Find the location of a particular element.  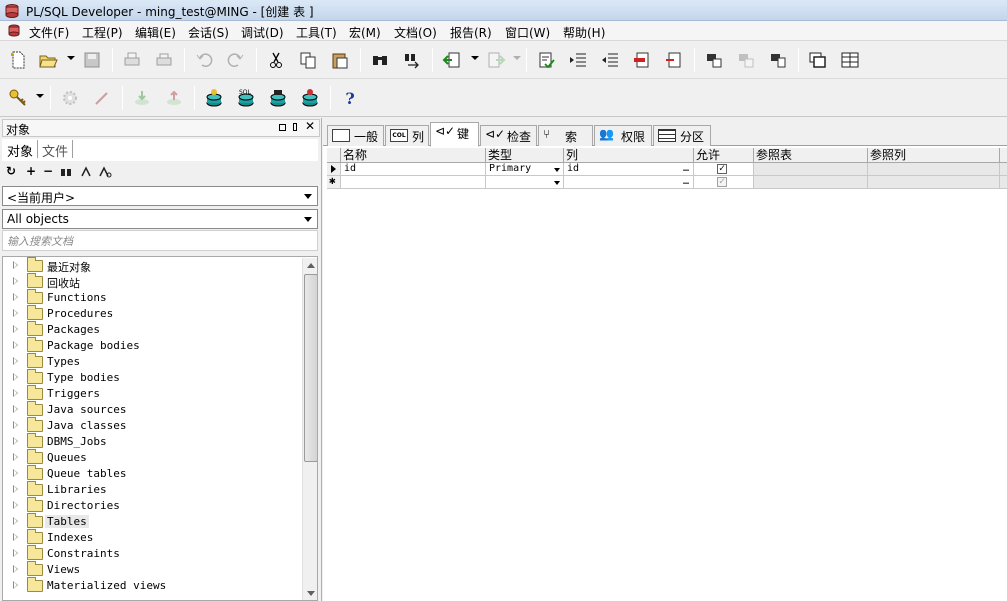

logon-dropdown-arrow is located at coordinates (40, 96).